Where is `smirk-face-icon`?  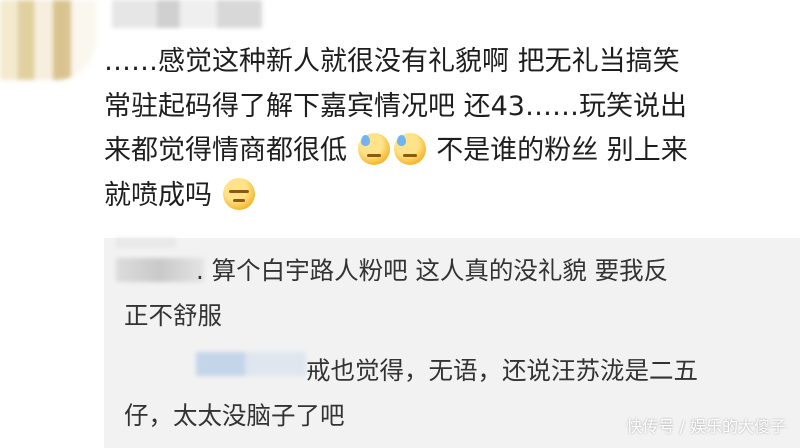
smirk-face-icon is located at coordinates (238, 193).